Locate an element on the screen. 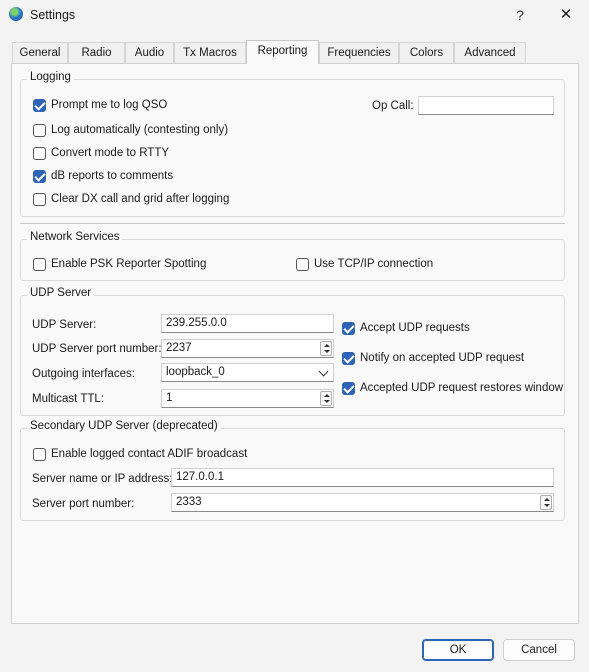 This screenshot has height=672, width=589. prompt-log-label: Prompt me to log QSO is located at coordinates (109, 105).